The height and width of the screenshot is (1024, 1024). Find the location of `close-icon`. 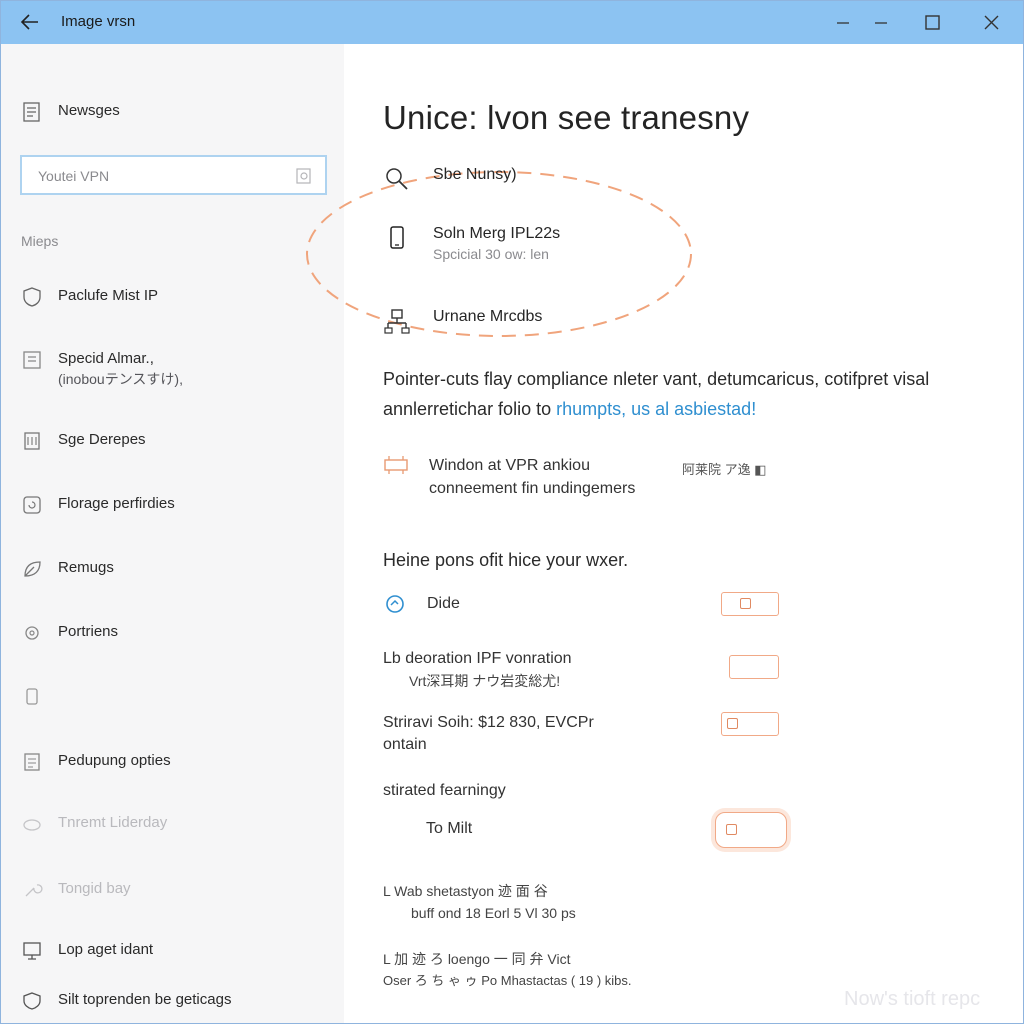

close-icon is located at coordinates (991, 22).